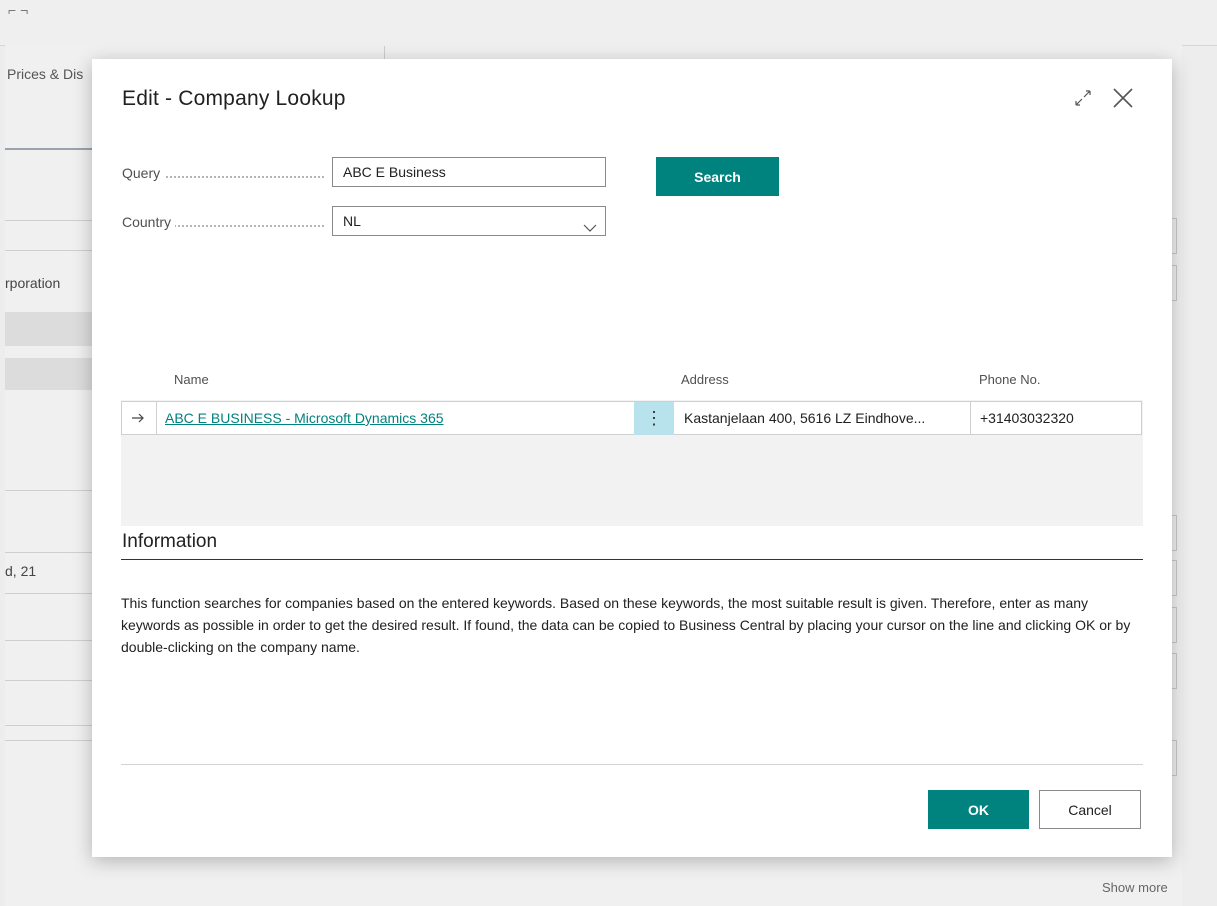  I want to click on country-select: NL, so click(469, 221).